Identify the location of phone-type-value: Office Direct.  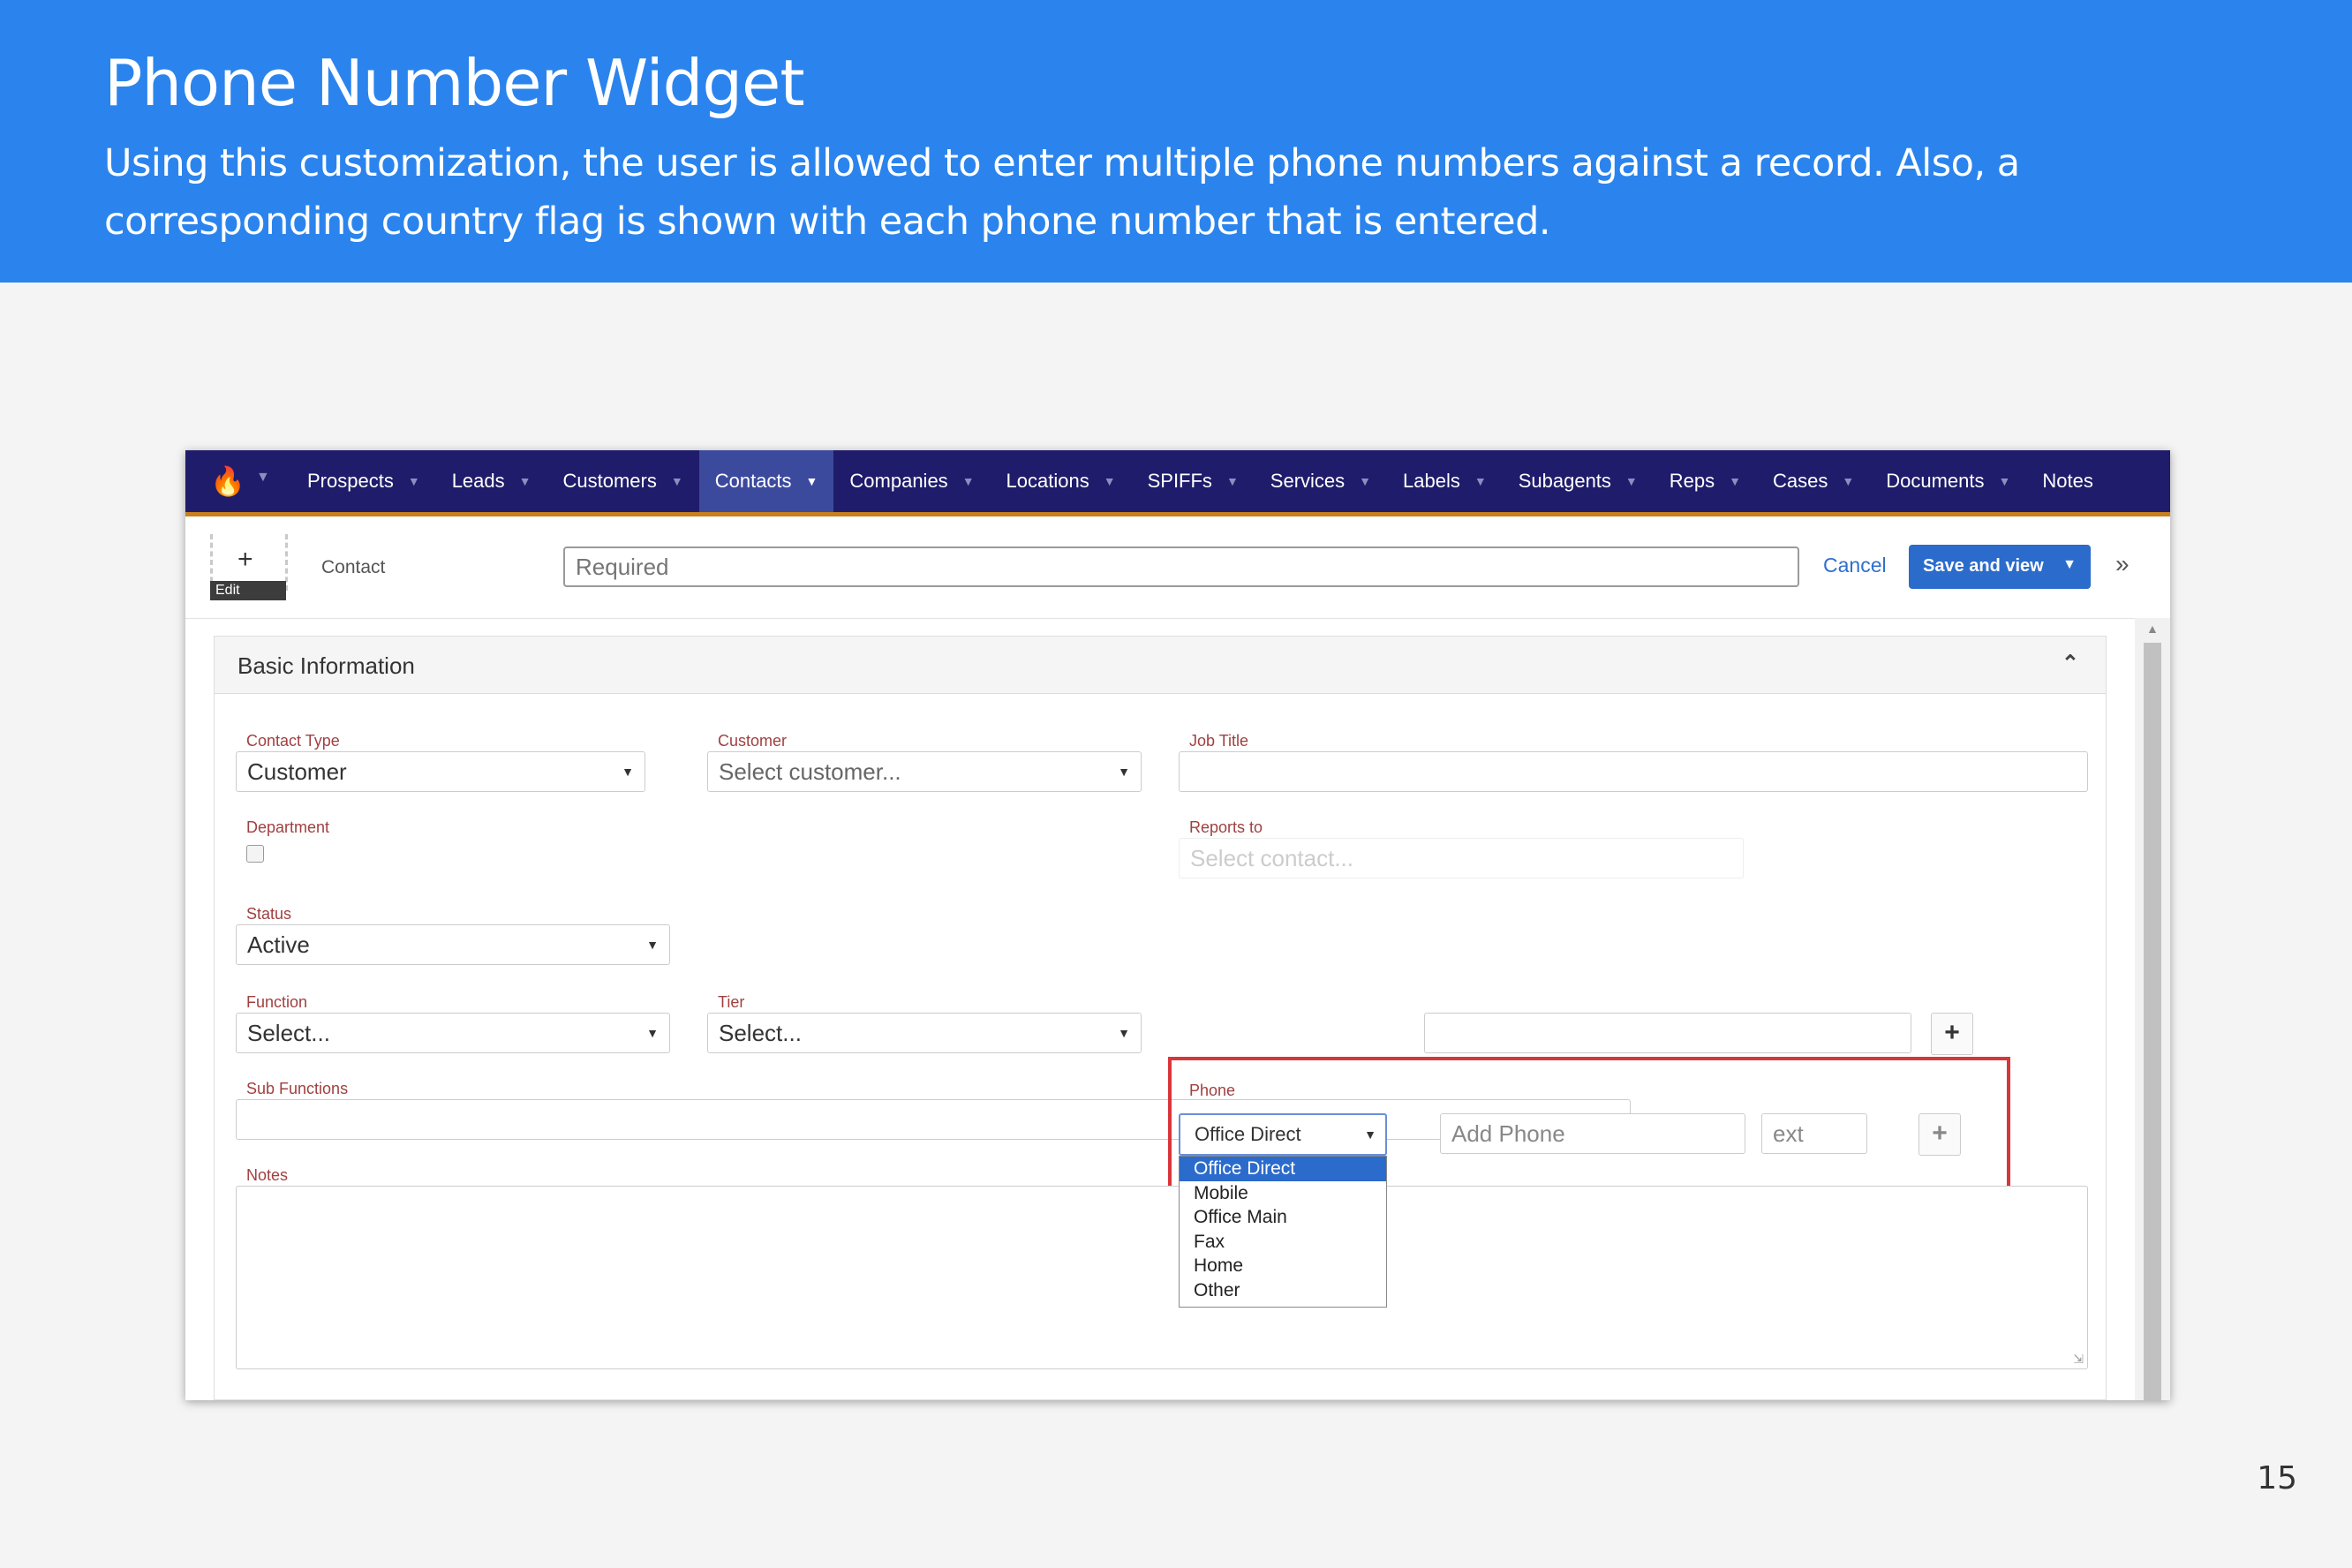
(1248, 1134).